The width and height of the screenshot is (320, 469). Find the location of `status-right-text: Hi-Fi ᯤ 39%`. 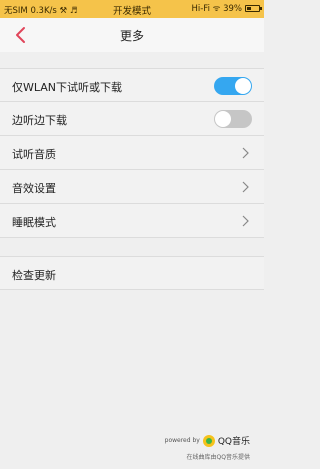

status-right-text: Hi-Fi ᯤ 39% is located at coordinates (216, 9).